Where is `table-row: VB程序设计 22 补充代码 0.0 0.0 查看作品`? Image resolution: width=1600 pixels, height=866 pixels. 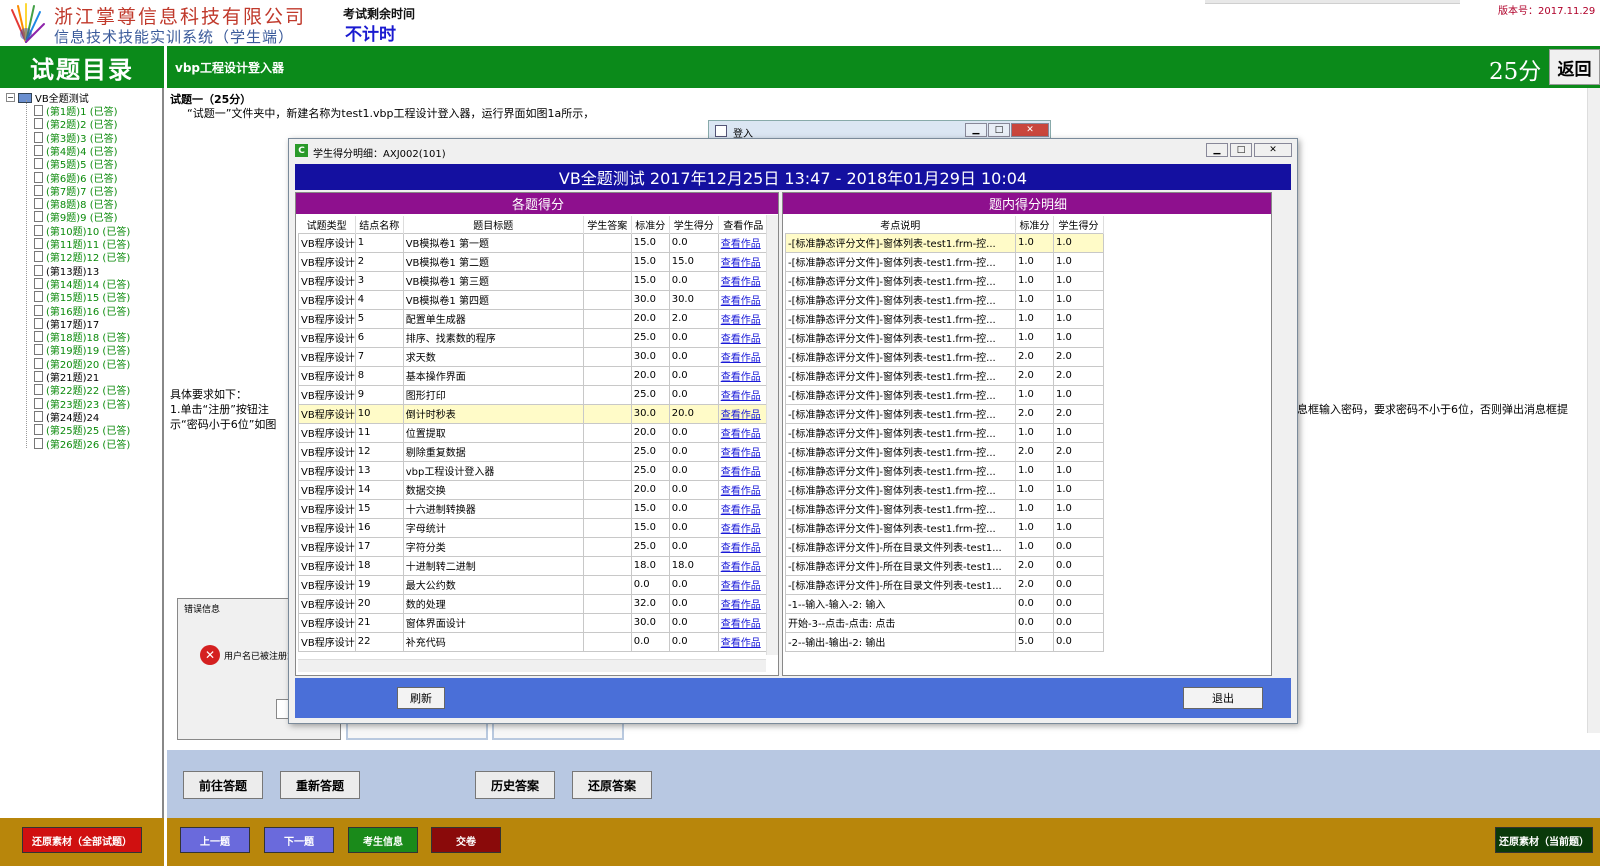
table-row: VB程序设计 22 补充代码 0.0 0.0 查看作品 is located at coordinates (533, 641).